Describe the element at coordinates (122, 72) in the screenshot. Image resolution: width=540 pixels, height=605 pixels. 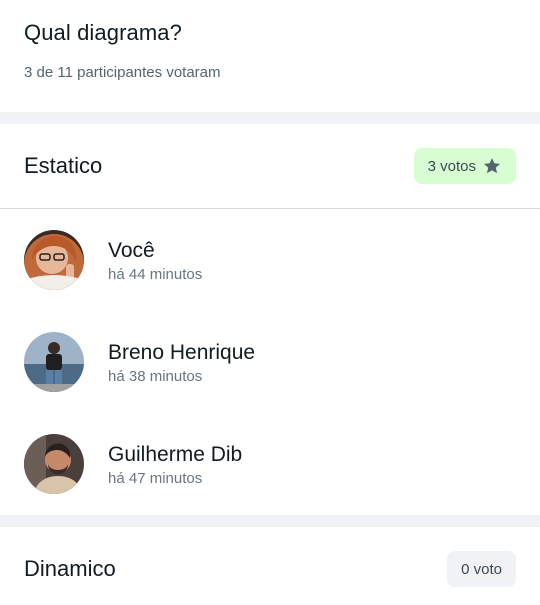
I see `poll-participation-summary: 3 de 11 participantes votaram` at that location.